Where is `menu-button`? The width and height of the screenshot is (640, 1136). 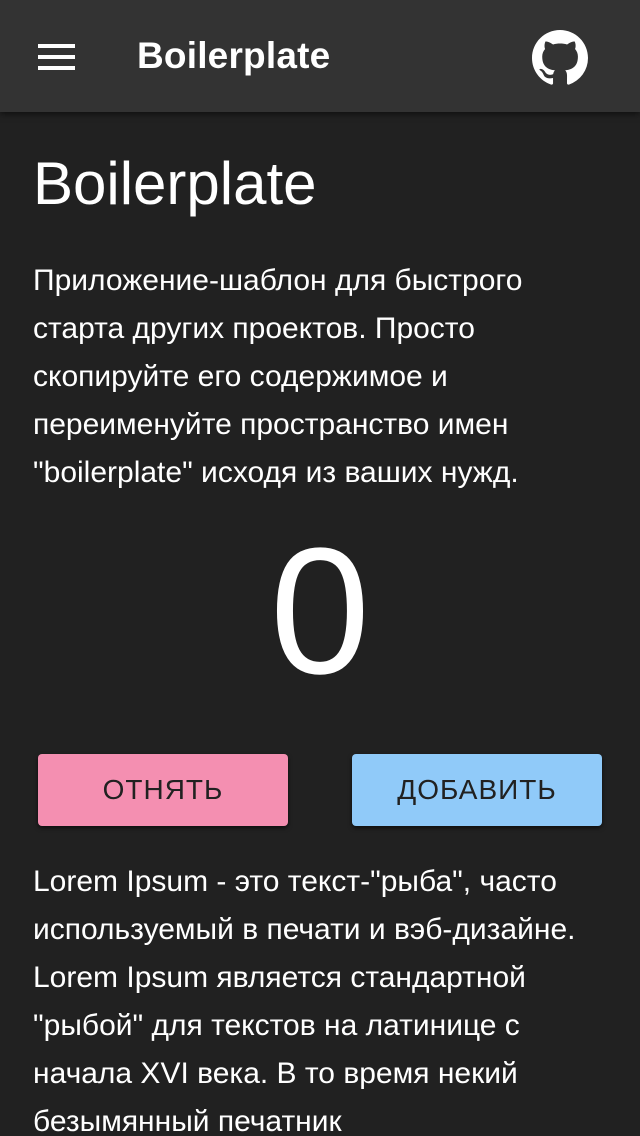
menu-button is located at coordinates (56, 56).